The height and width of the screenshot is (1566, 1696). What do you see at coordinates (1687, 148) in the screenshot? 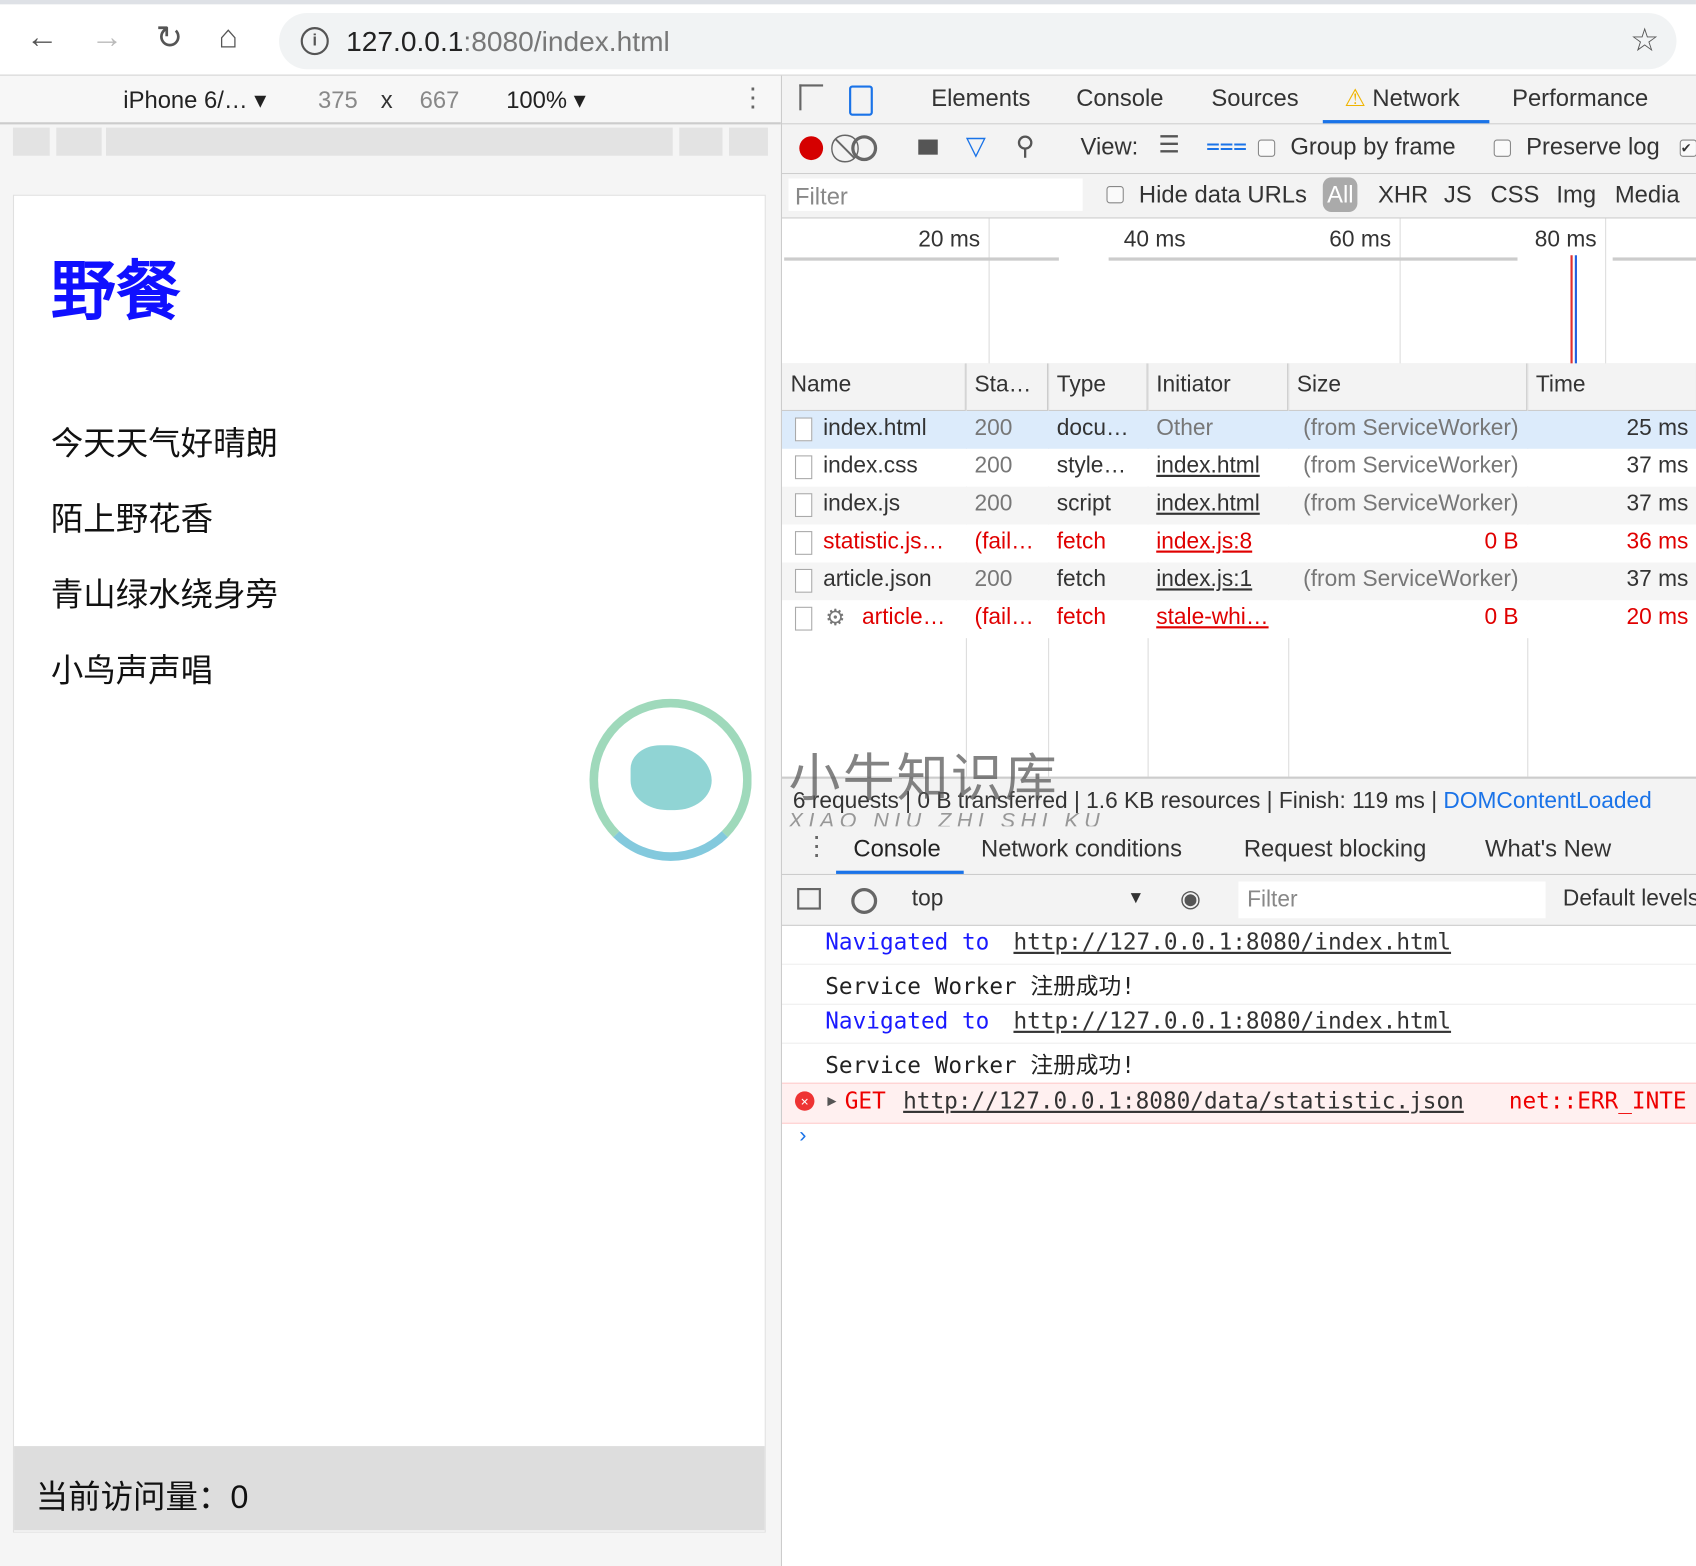
I see `disable-cache-checkbox: ✔` at bounding box center [1687, 148].